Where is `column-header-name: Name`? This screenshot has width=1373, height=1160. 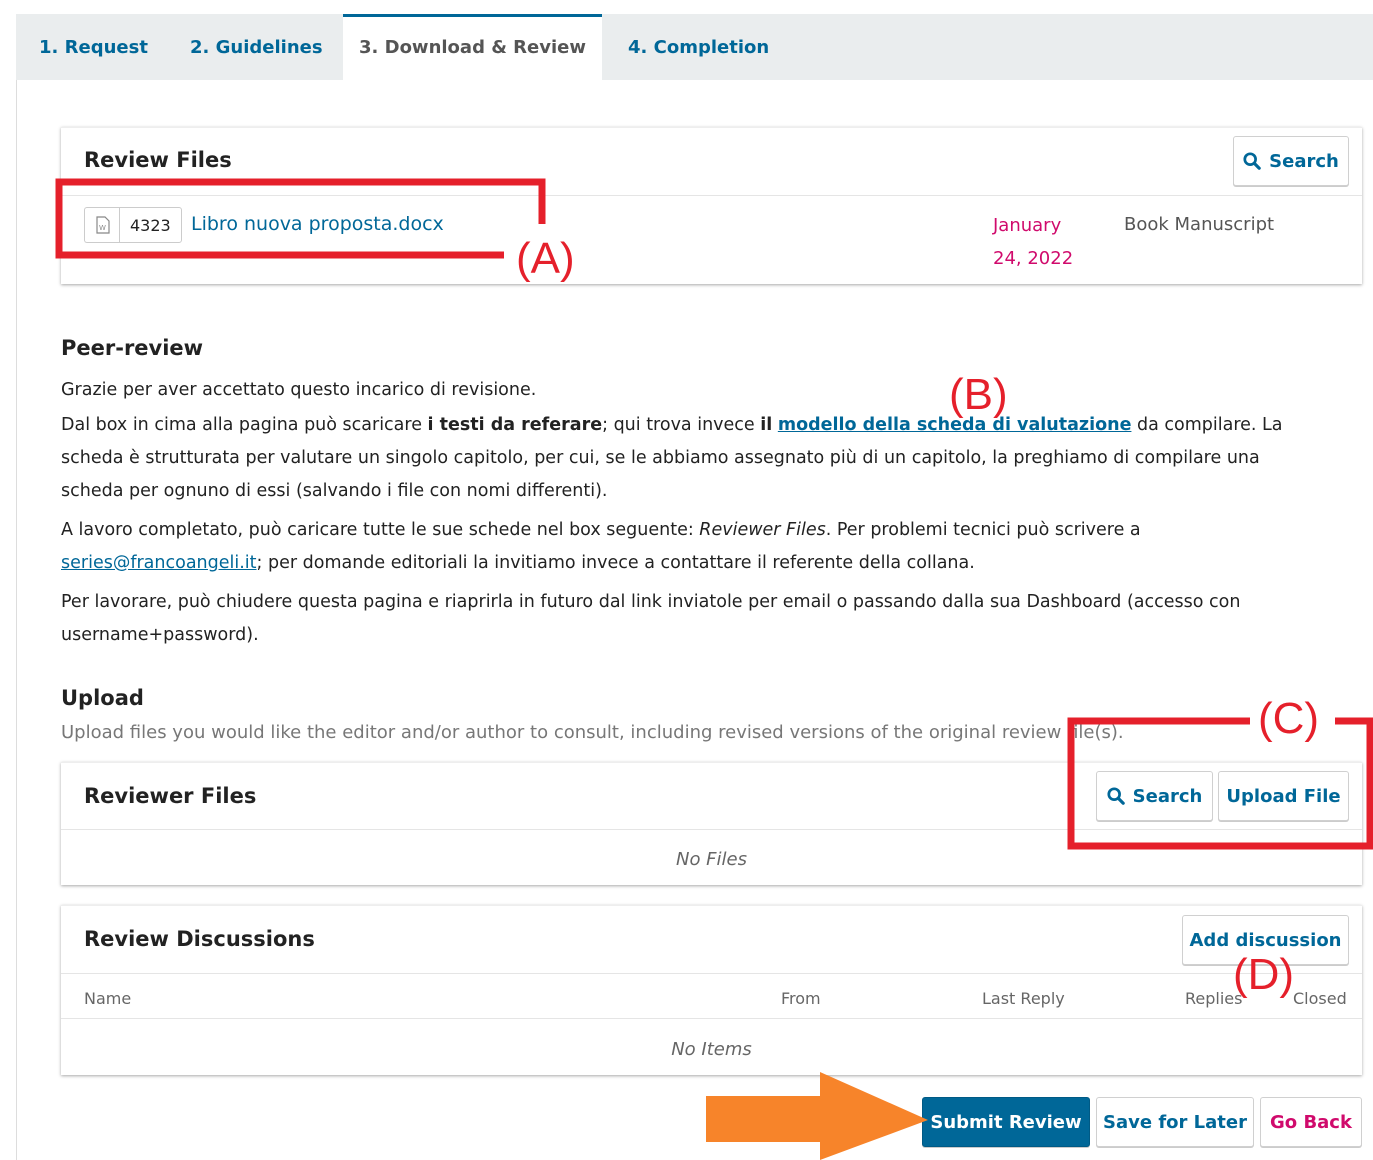
column-header-name: Name is located at coordinates (107, 998).